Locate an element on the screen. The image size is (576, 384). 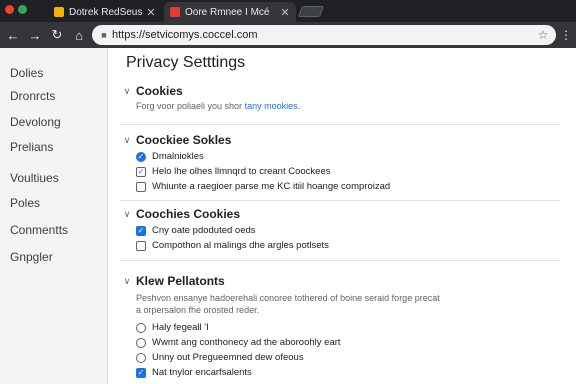
page-title: Privacy Setttings is located at coordinates (186, 62).